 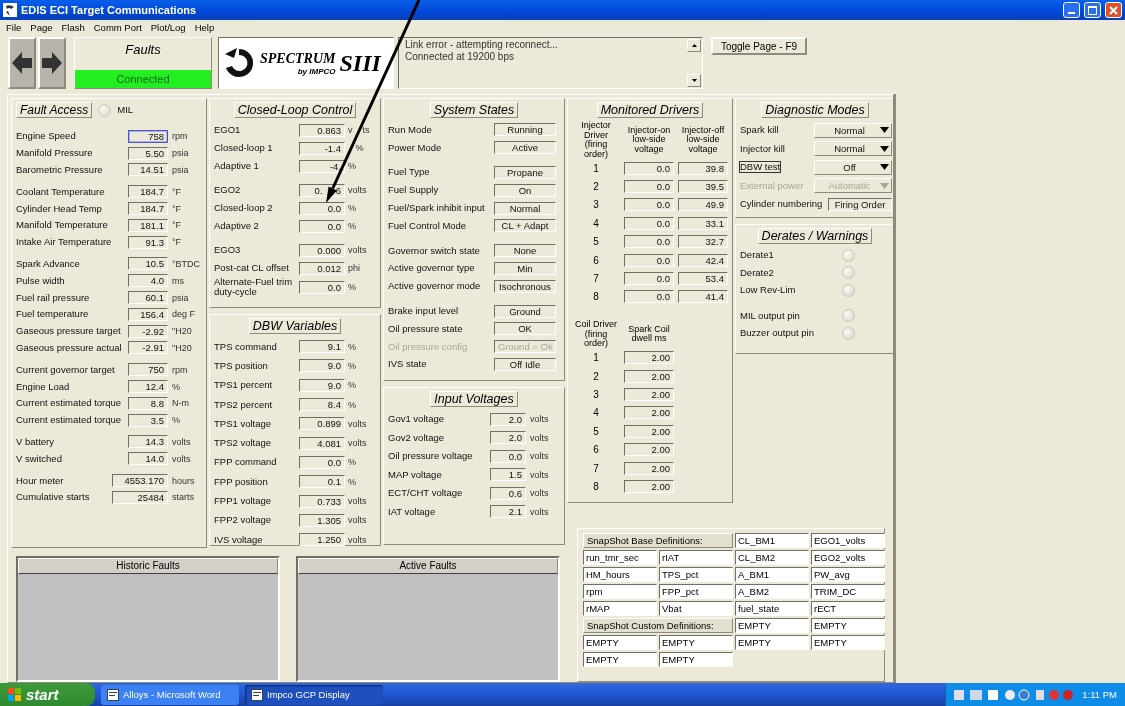 What do you see at coordinates (177, 191) in the screenshot?
I see `unit-label: °F` at bounding box center [177, 191].